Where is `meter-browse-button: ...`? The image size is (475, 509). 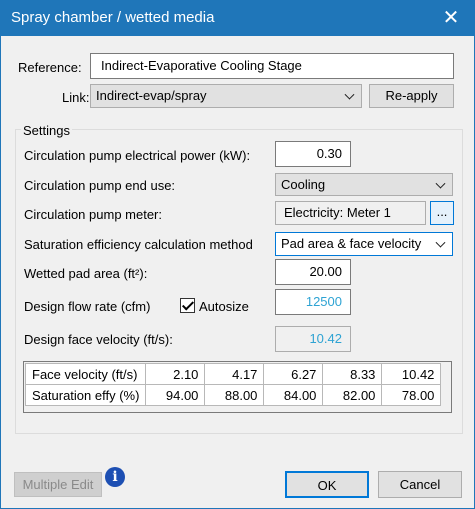 meter-browse-button: ... is located at coordinates (442, 213).